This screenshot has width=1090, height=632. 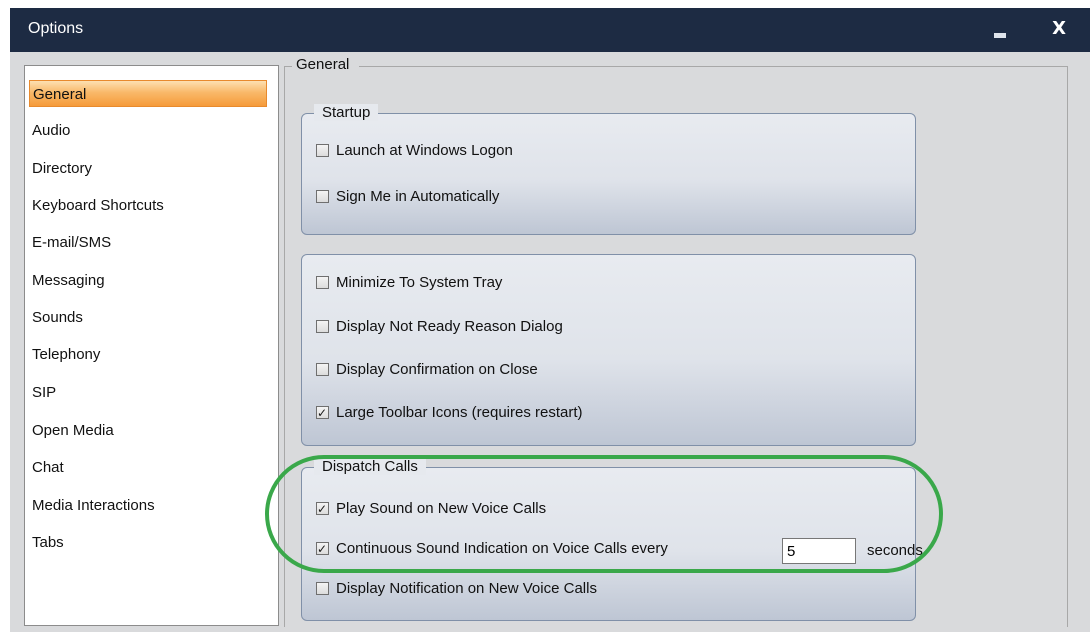 What do you see at coordinates (149, 354) in the screenshot?
I see `nav-item-telephony: Telephony` at bounding box center [149, 354].